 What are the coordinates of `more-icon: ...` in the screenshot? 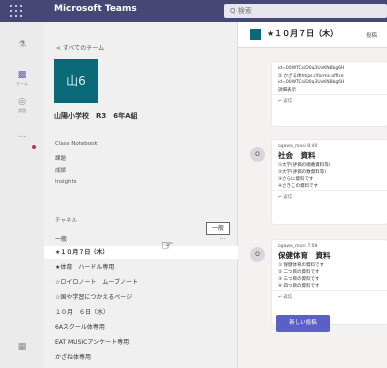 It's located at (22, 135).